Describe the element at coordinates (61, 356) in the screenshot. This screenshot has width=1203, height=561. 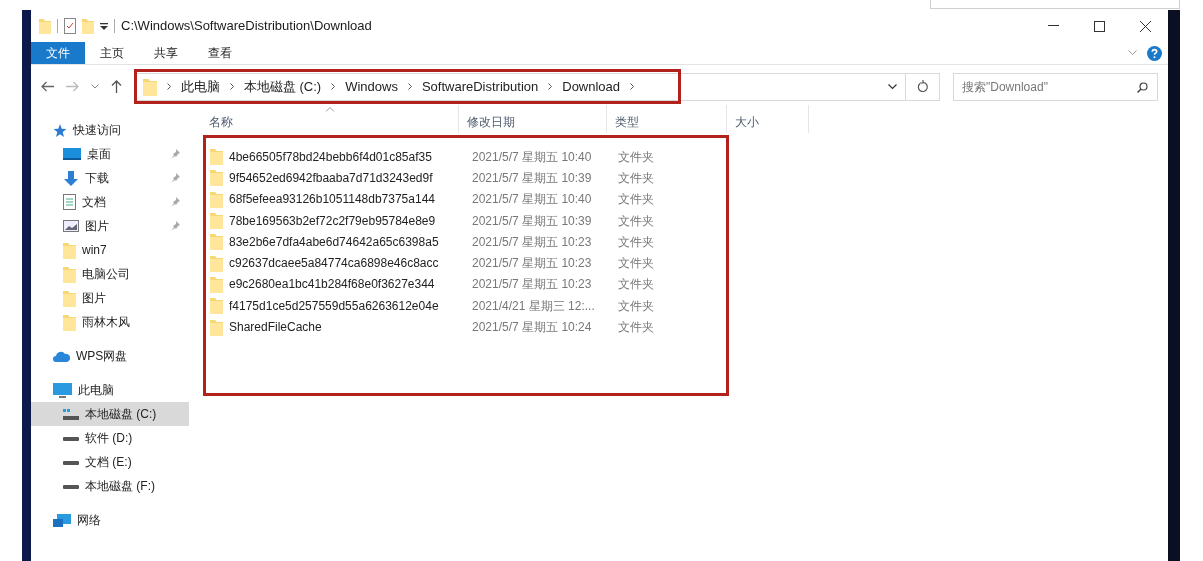
I see `cloud-icon` at that location.